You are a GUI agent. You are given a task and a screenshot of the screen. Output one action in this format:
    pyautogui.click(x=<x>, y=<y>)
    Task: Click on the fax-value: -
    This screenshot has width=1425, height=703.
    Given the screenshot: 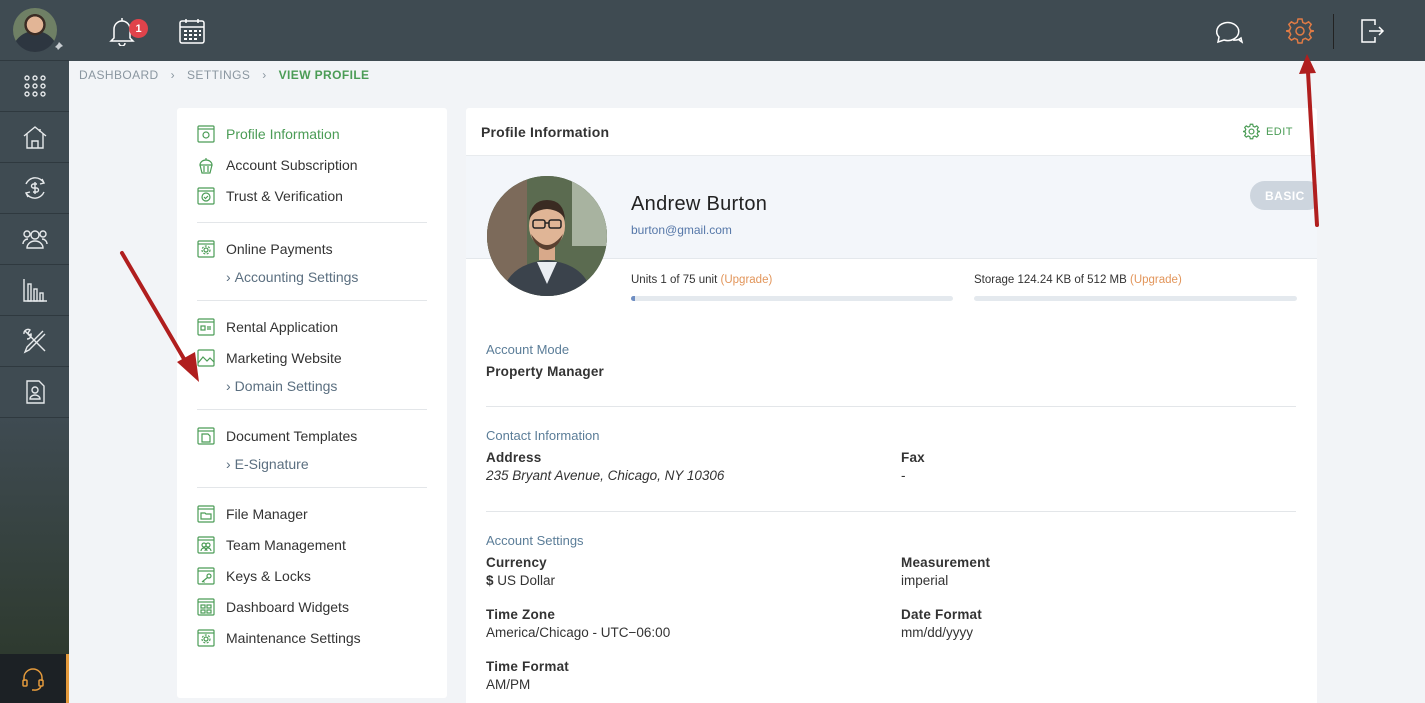 What is the action you would take?
    pyautogui.click(x=903, y=475)
    